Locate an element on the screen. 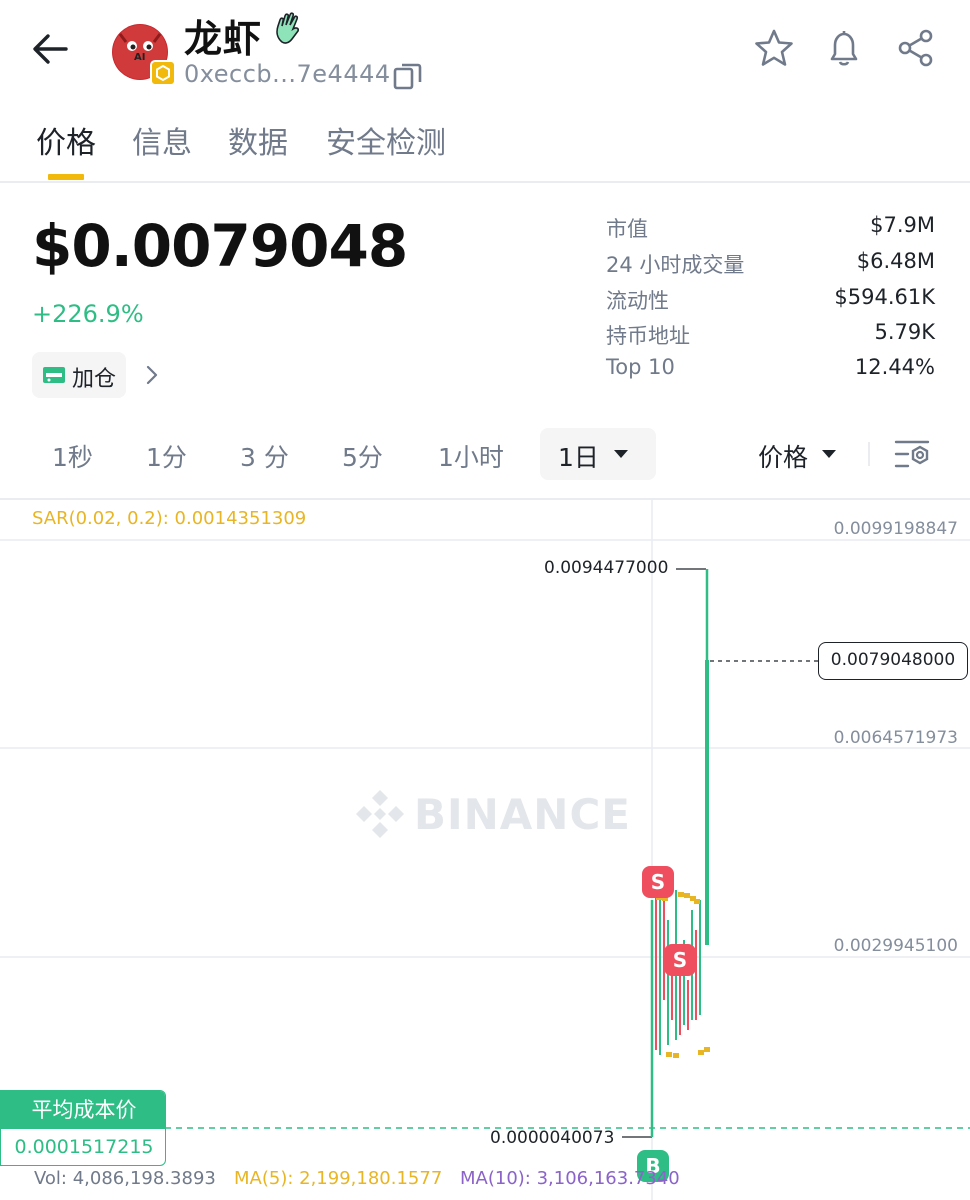 The height and width of the screenshot is (1200, 970). candle-body is located at coordinates (707, 802).